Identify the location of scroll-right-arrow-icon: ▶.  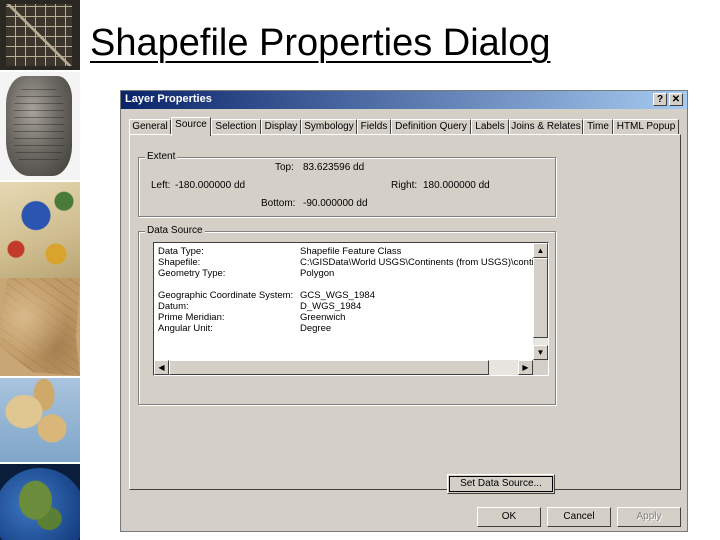
(525, 367).